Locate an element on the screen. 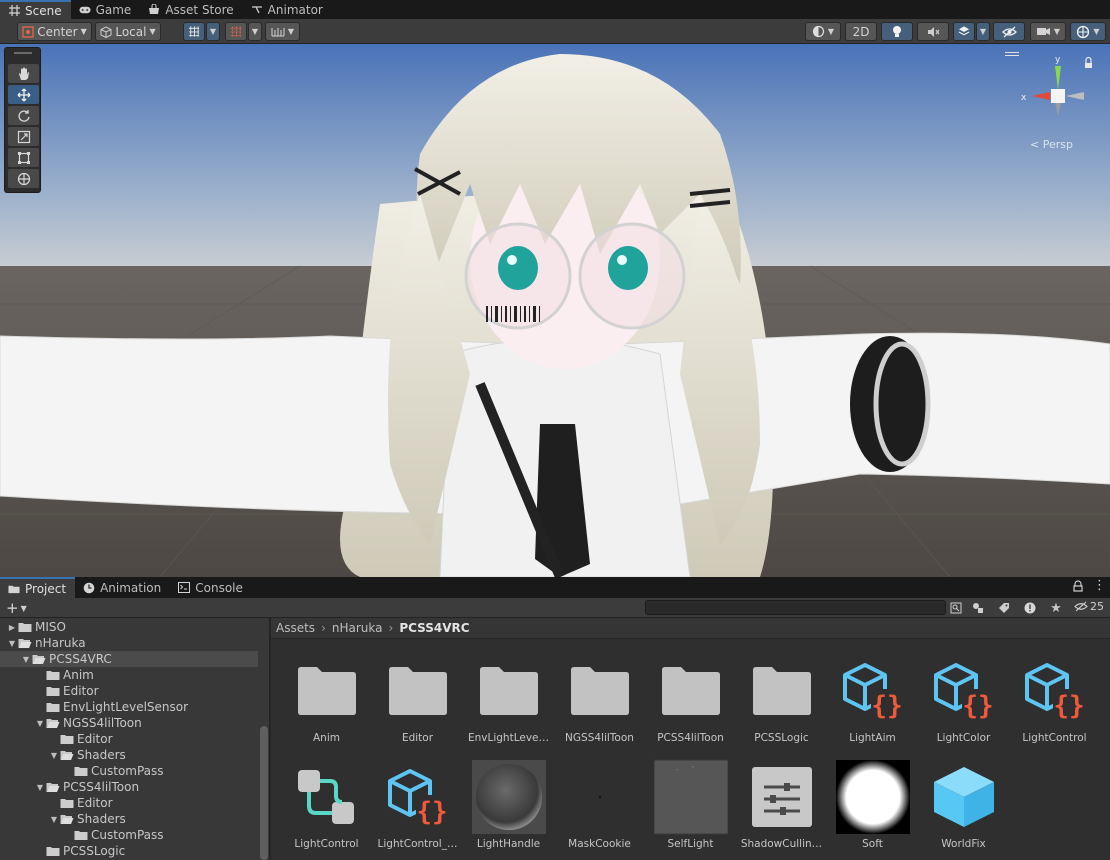 This screenshot has height=860, width=1110. tab-console: Console is located at coordinates (211, 587).